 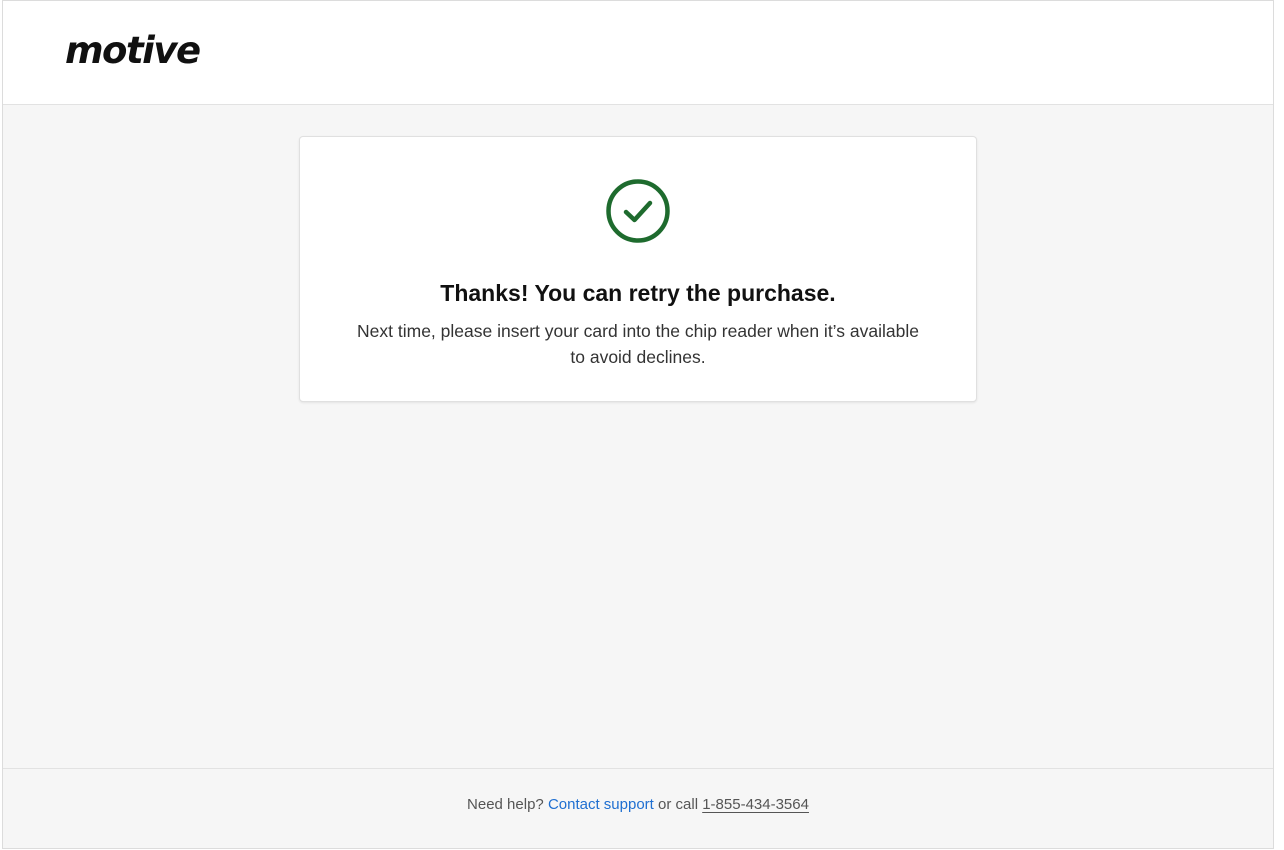 What do you see at coordinates (678, 804) in the screenshot?
I see `call-text: or call` at bounding box center [678, 804].